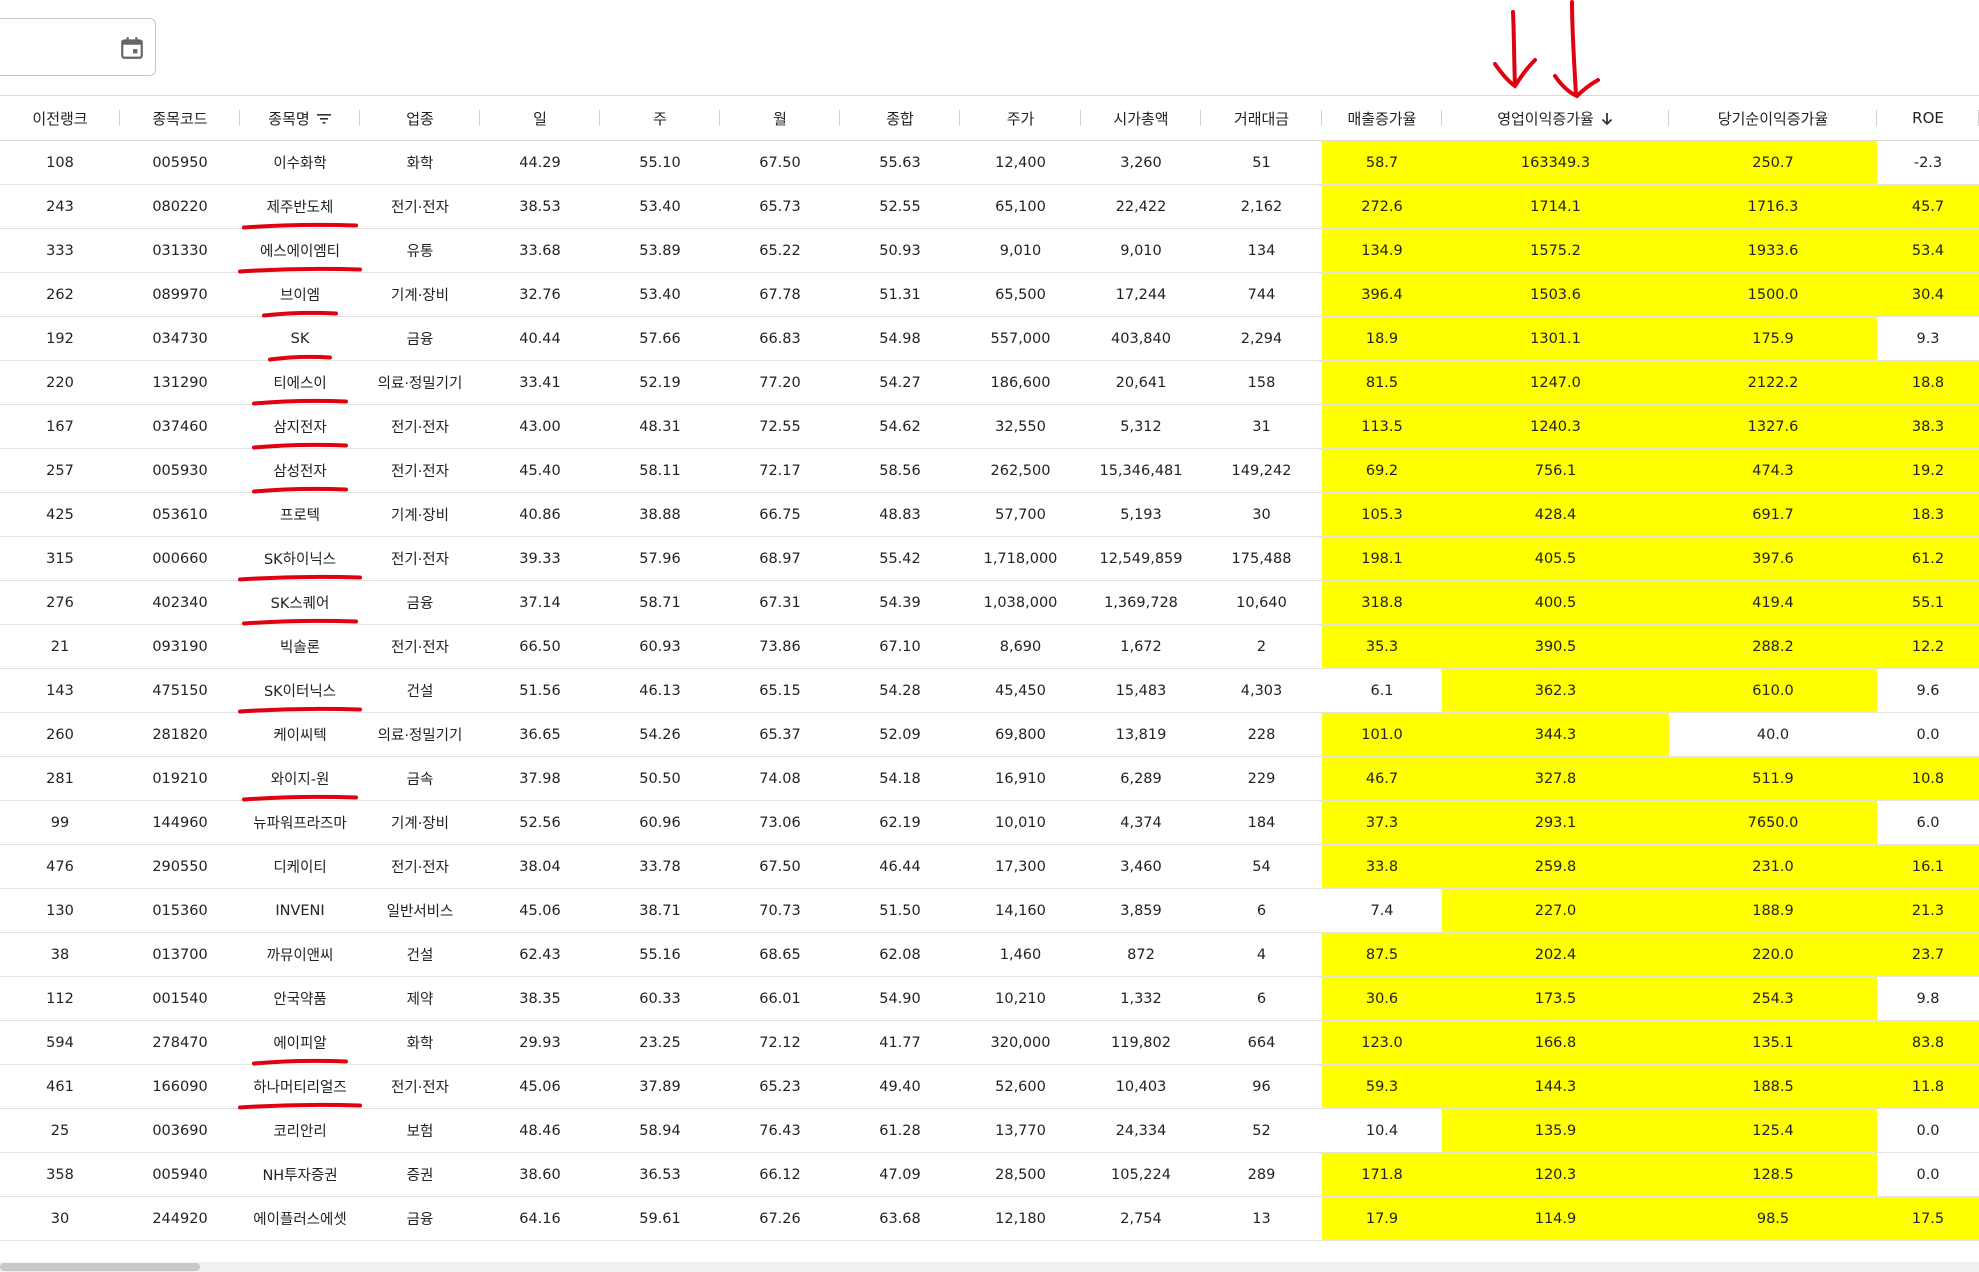 The height and width of the screenshot is (1272, 1979). I want to click on name-cell: 뉴파워프라즈마, so click(300, 822).